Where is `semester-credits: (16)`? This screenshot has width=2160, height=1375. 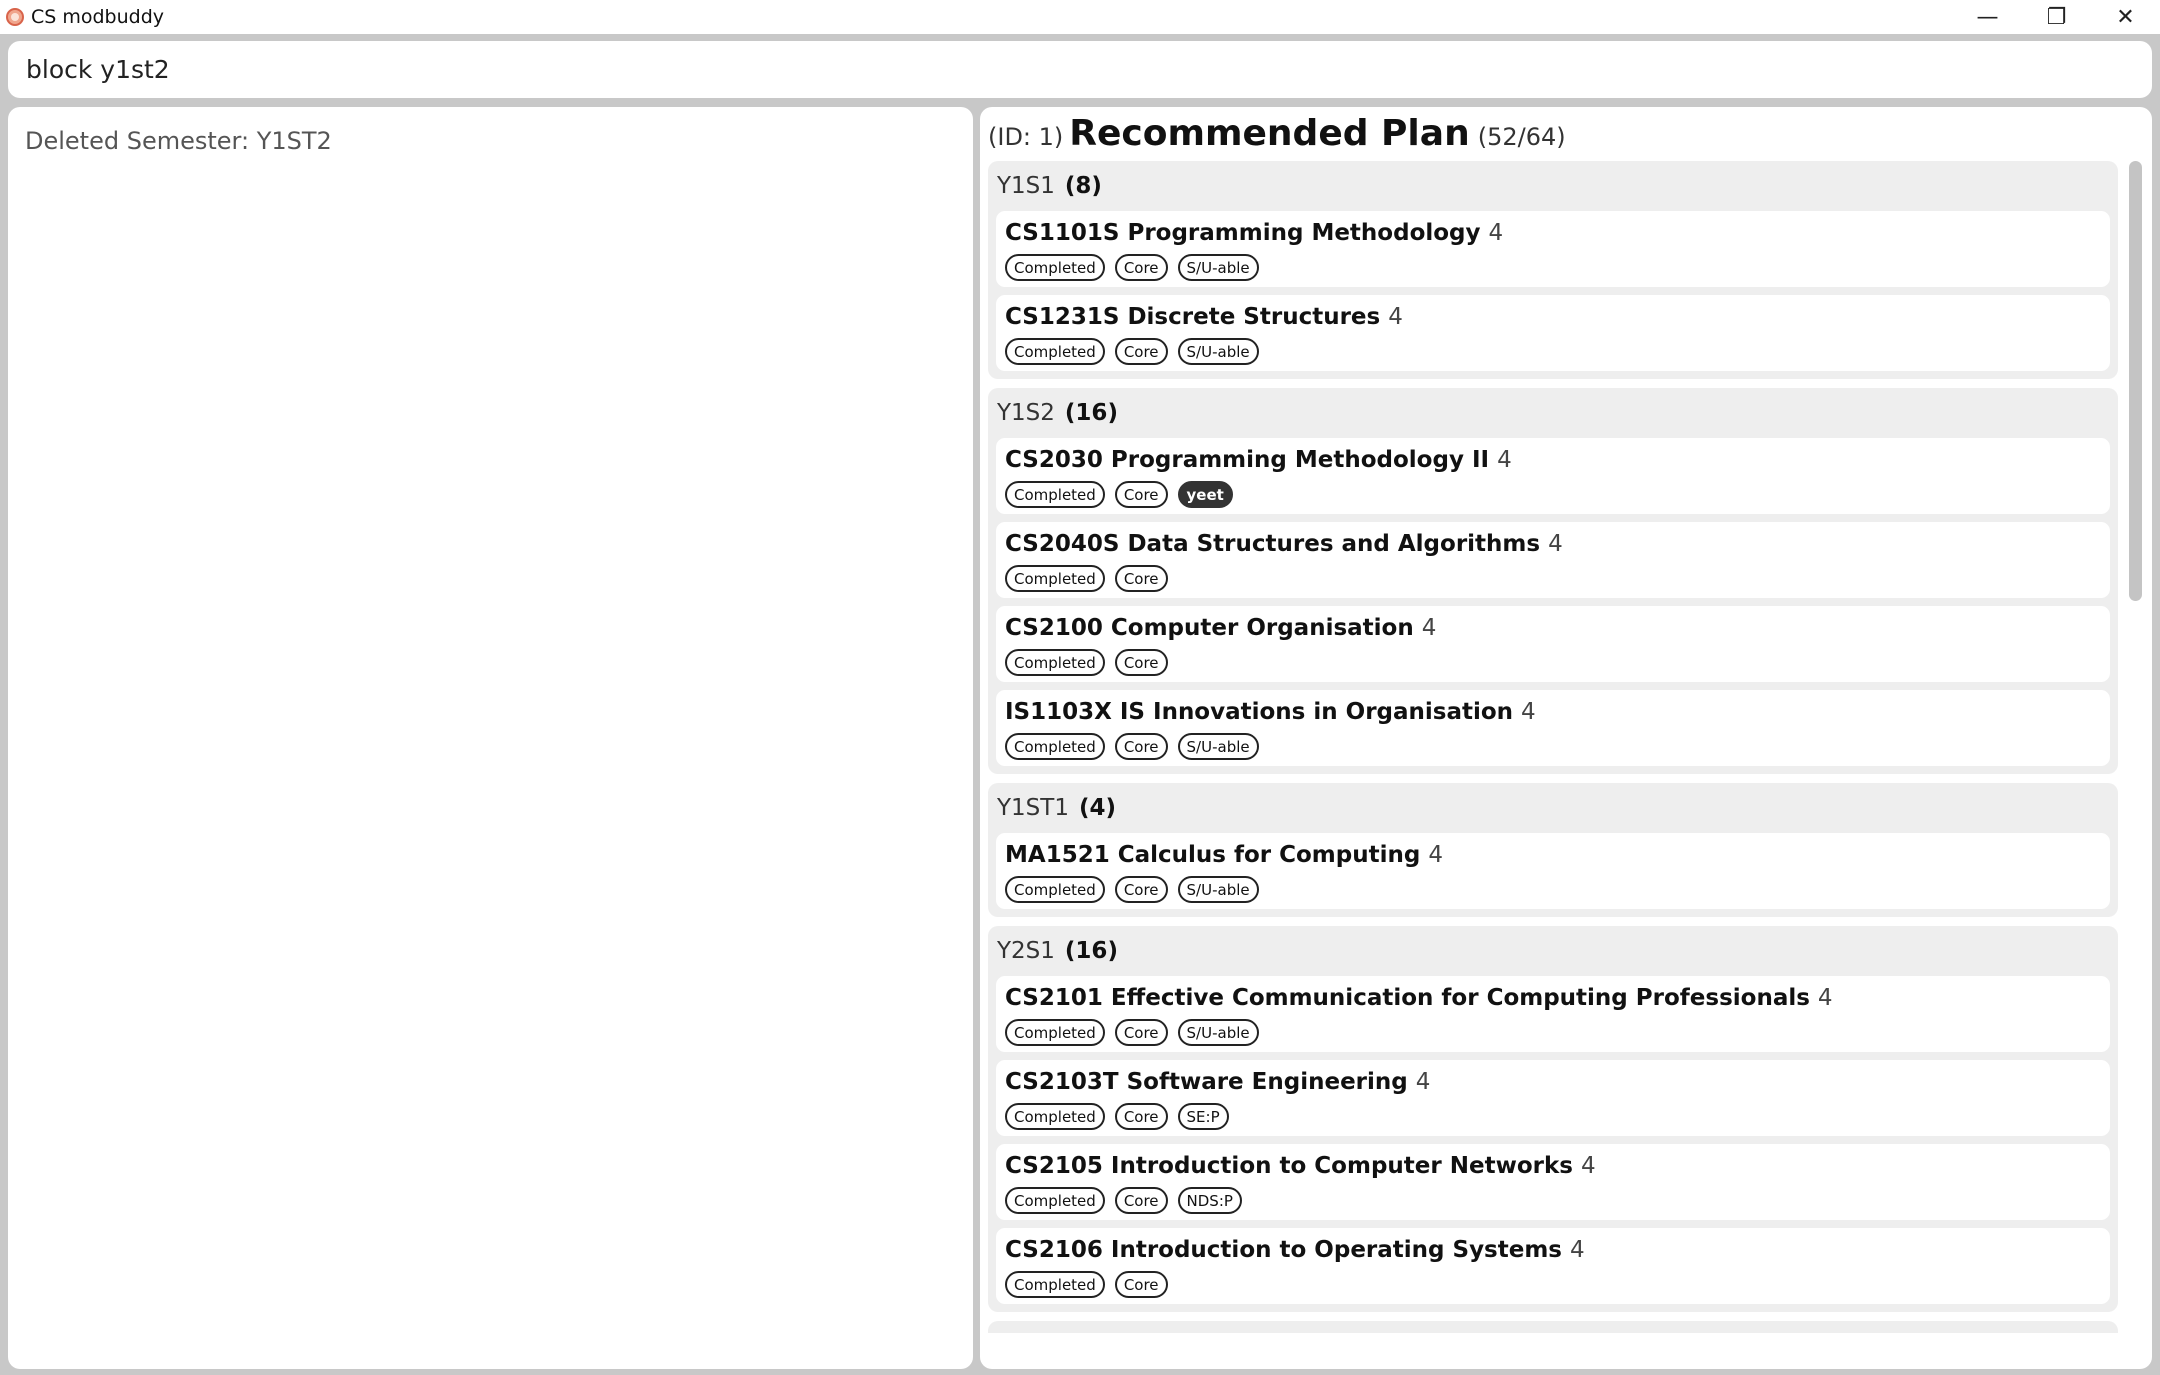 semester-credits: (16) is located at coordinates (1091, 951).